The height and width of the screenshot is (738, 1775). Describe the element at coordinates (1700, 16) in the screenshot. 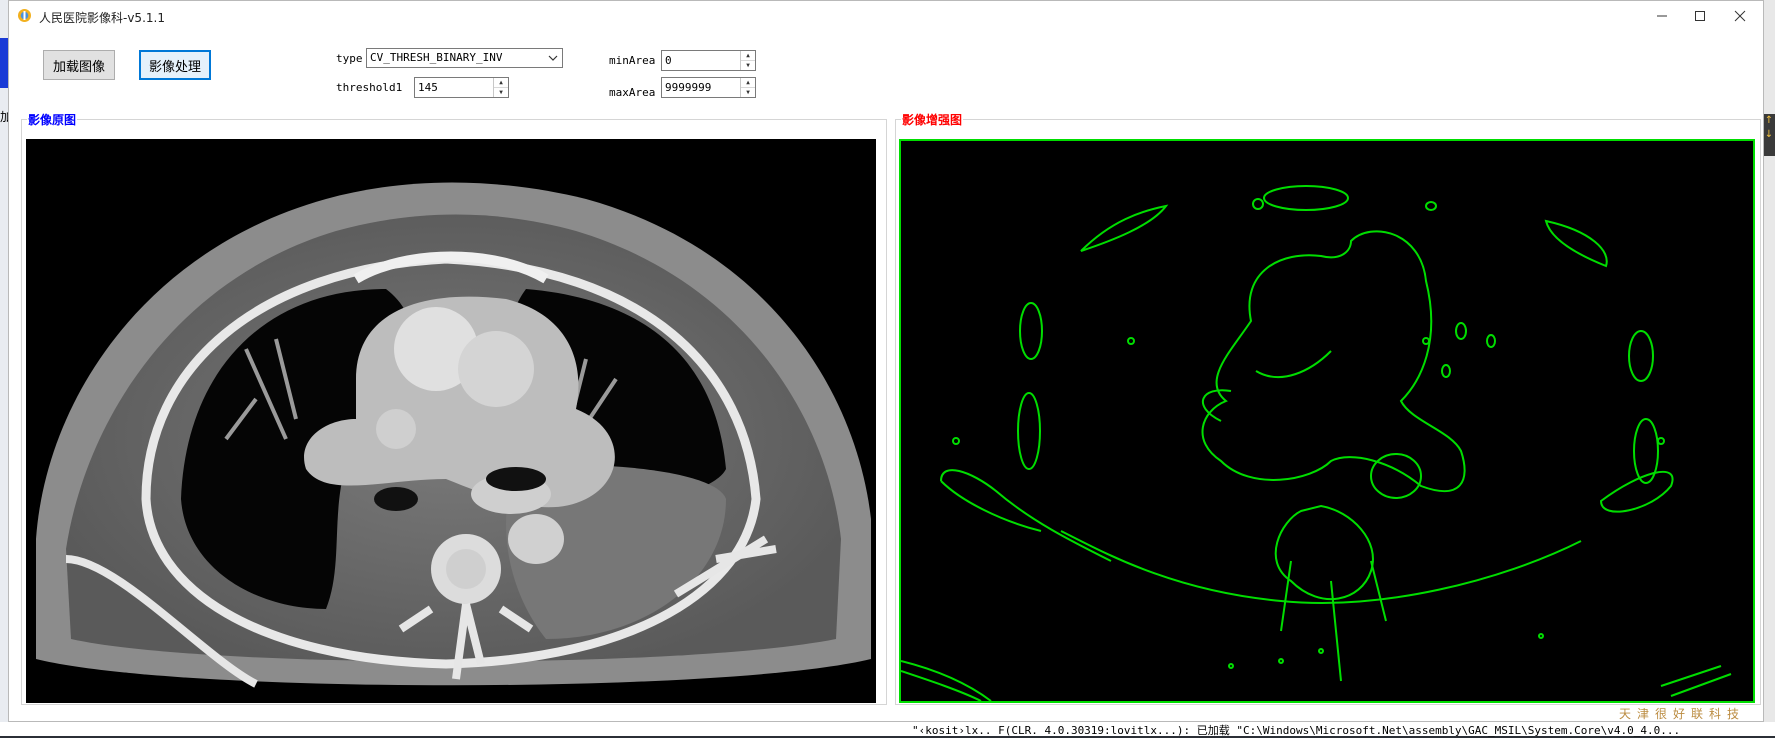

I see `maximize-icon` at that location.